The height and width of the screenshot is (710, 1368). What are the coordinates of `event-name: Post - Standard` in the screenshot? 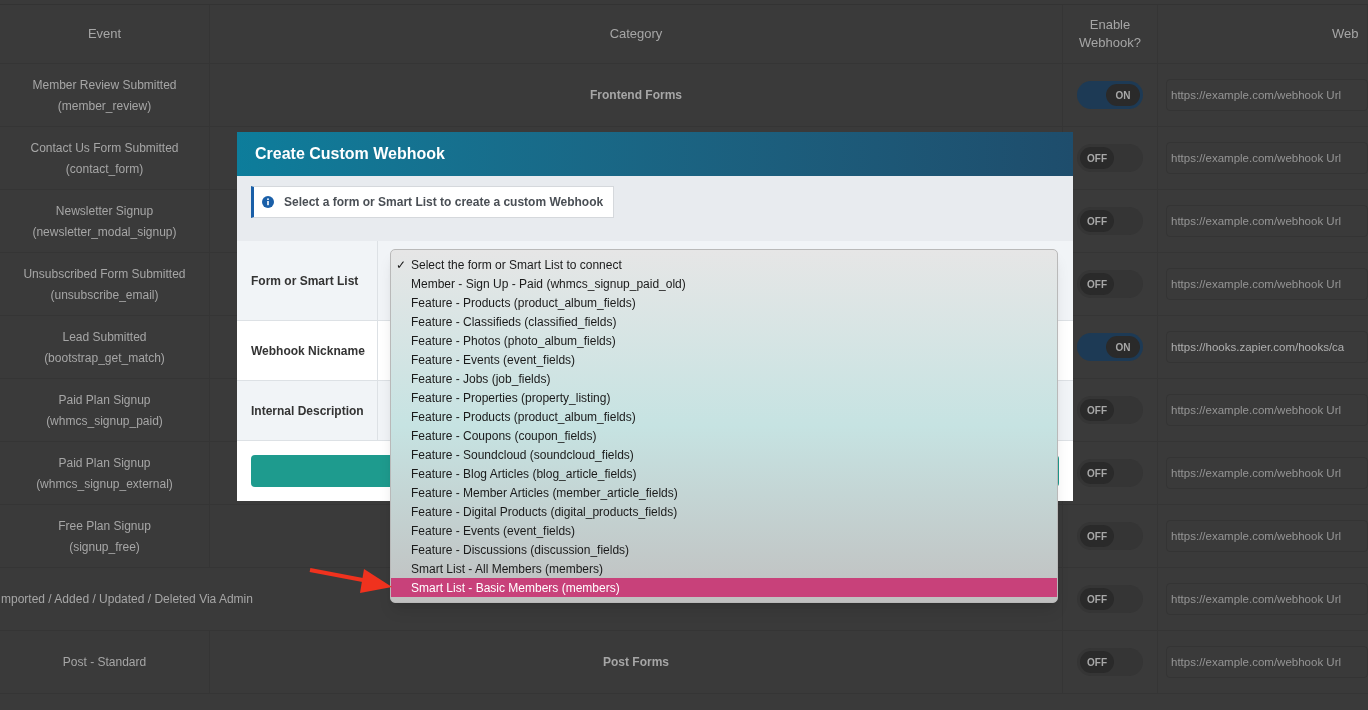 It's located at (104, 662).